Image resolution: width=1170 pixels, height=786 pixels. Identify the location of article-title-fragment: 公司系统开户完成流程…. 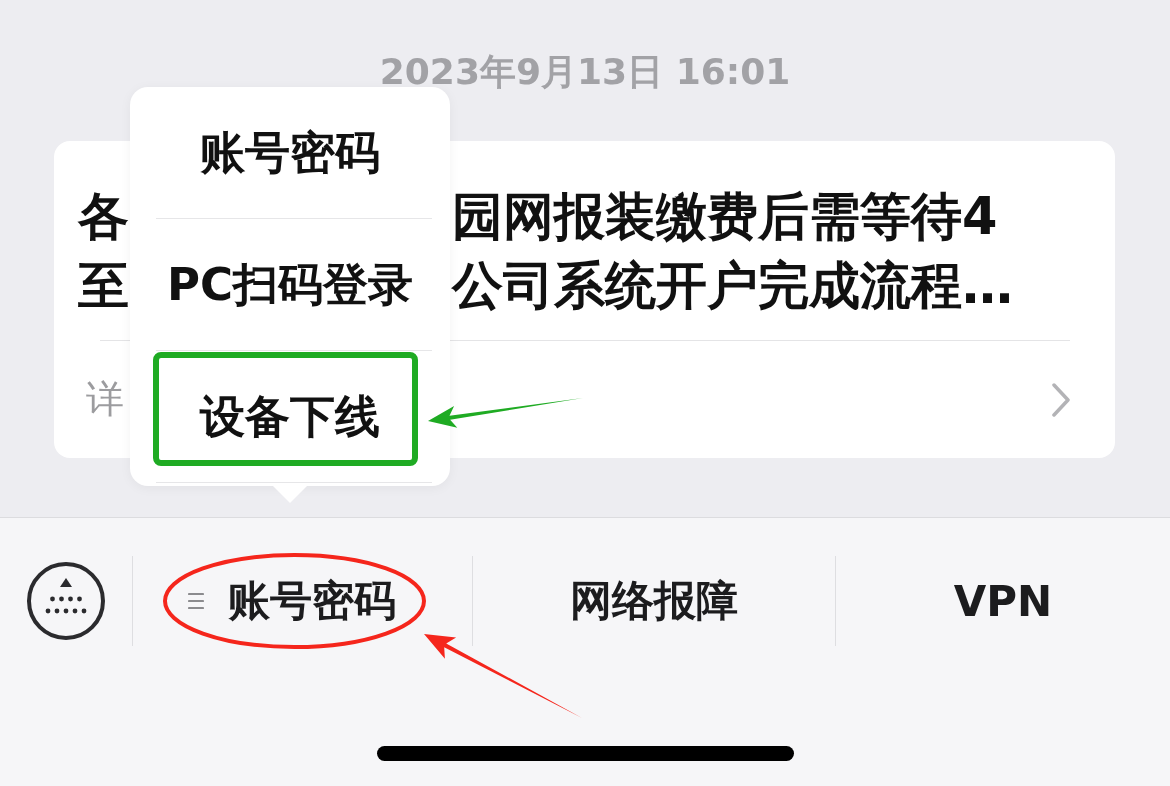
(732, 286).